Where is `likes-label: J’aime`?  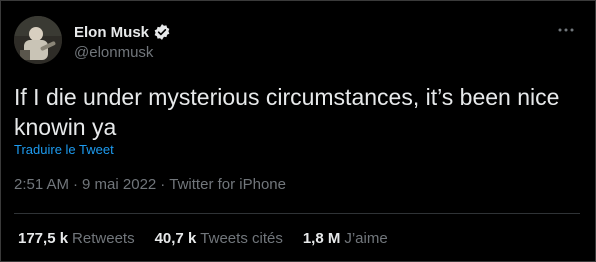 likes-label: J’aime is located at coordinates (366, 238).